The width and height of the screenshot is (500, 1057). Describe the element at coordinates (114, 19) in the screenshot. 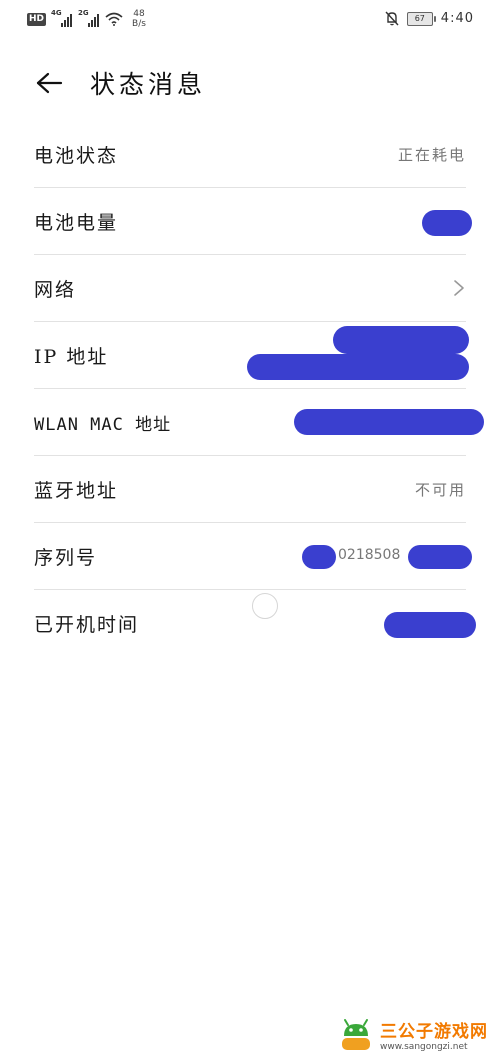

I see `wifi-icon` at that location.